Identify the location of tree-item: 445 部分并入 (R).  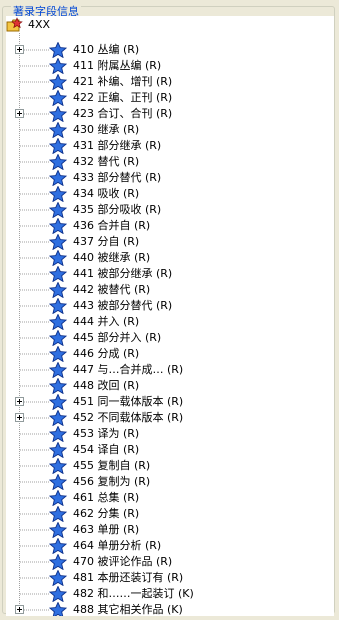
(170, 338).